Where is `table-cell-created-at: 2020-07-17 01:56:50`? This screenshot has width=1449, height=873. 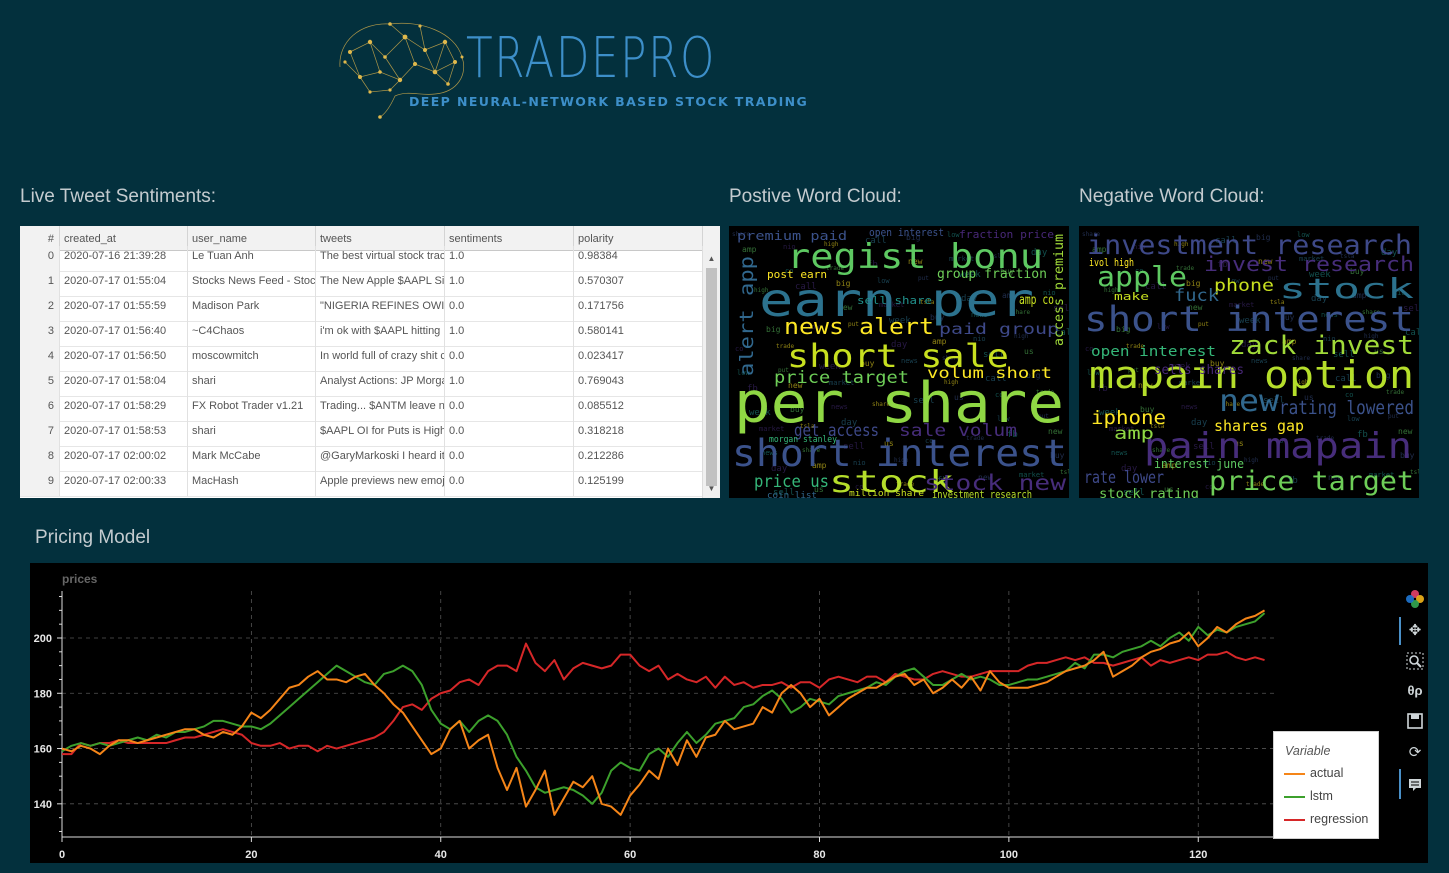
table-cell-created-at: 2020-07-17 01:56:50 is located at coordinates (124, 358).